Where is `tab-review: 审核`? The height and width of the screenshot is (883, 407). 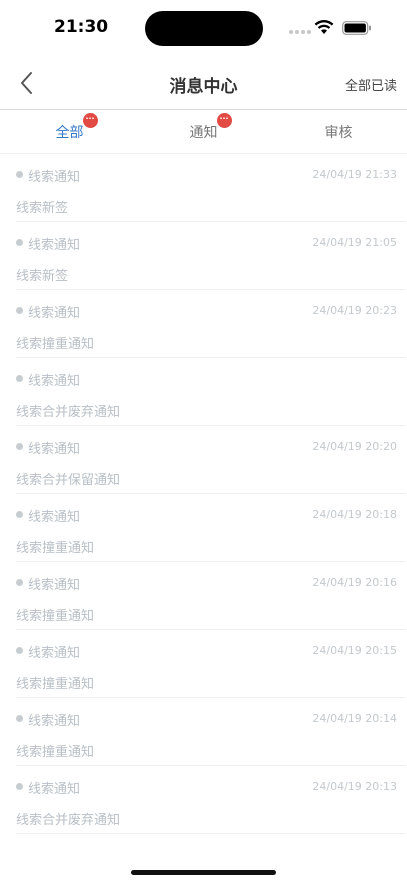 tab-review: 审核 is located at coordinates (338, 132).